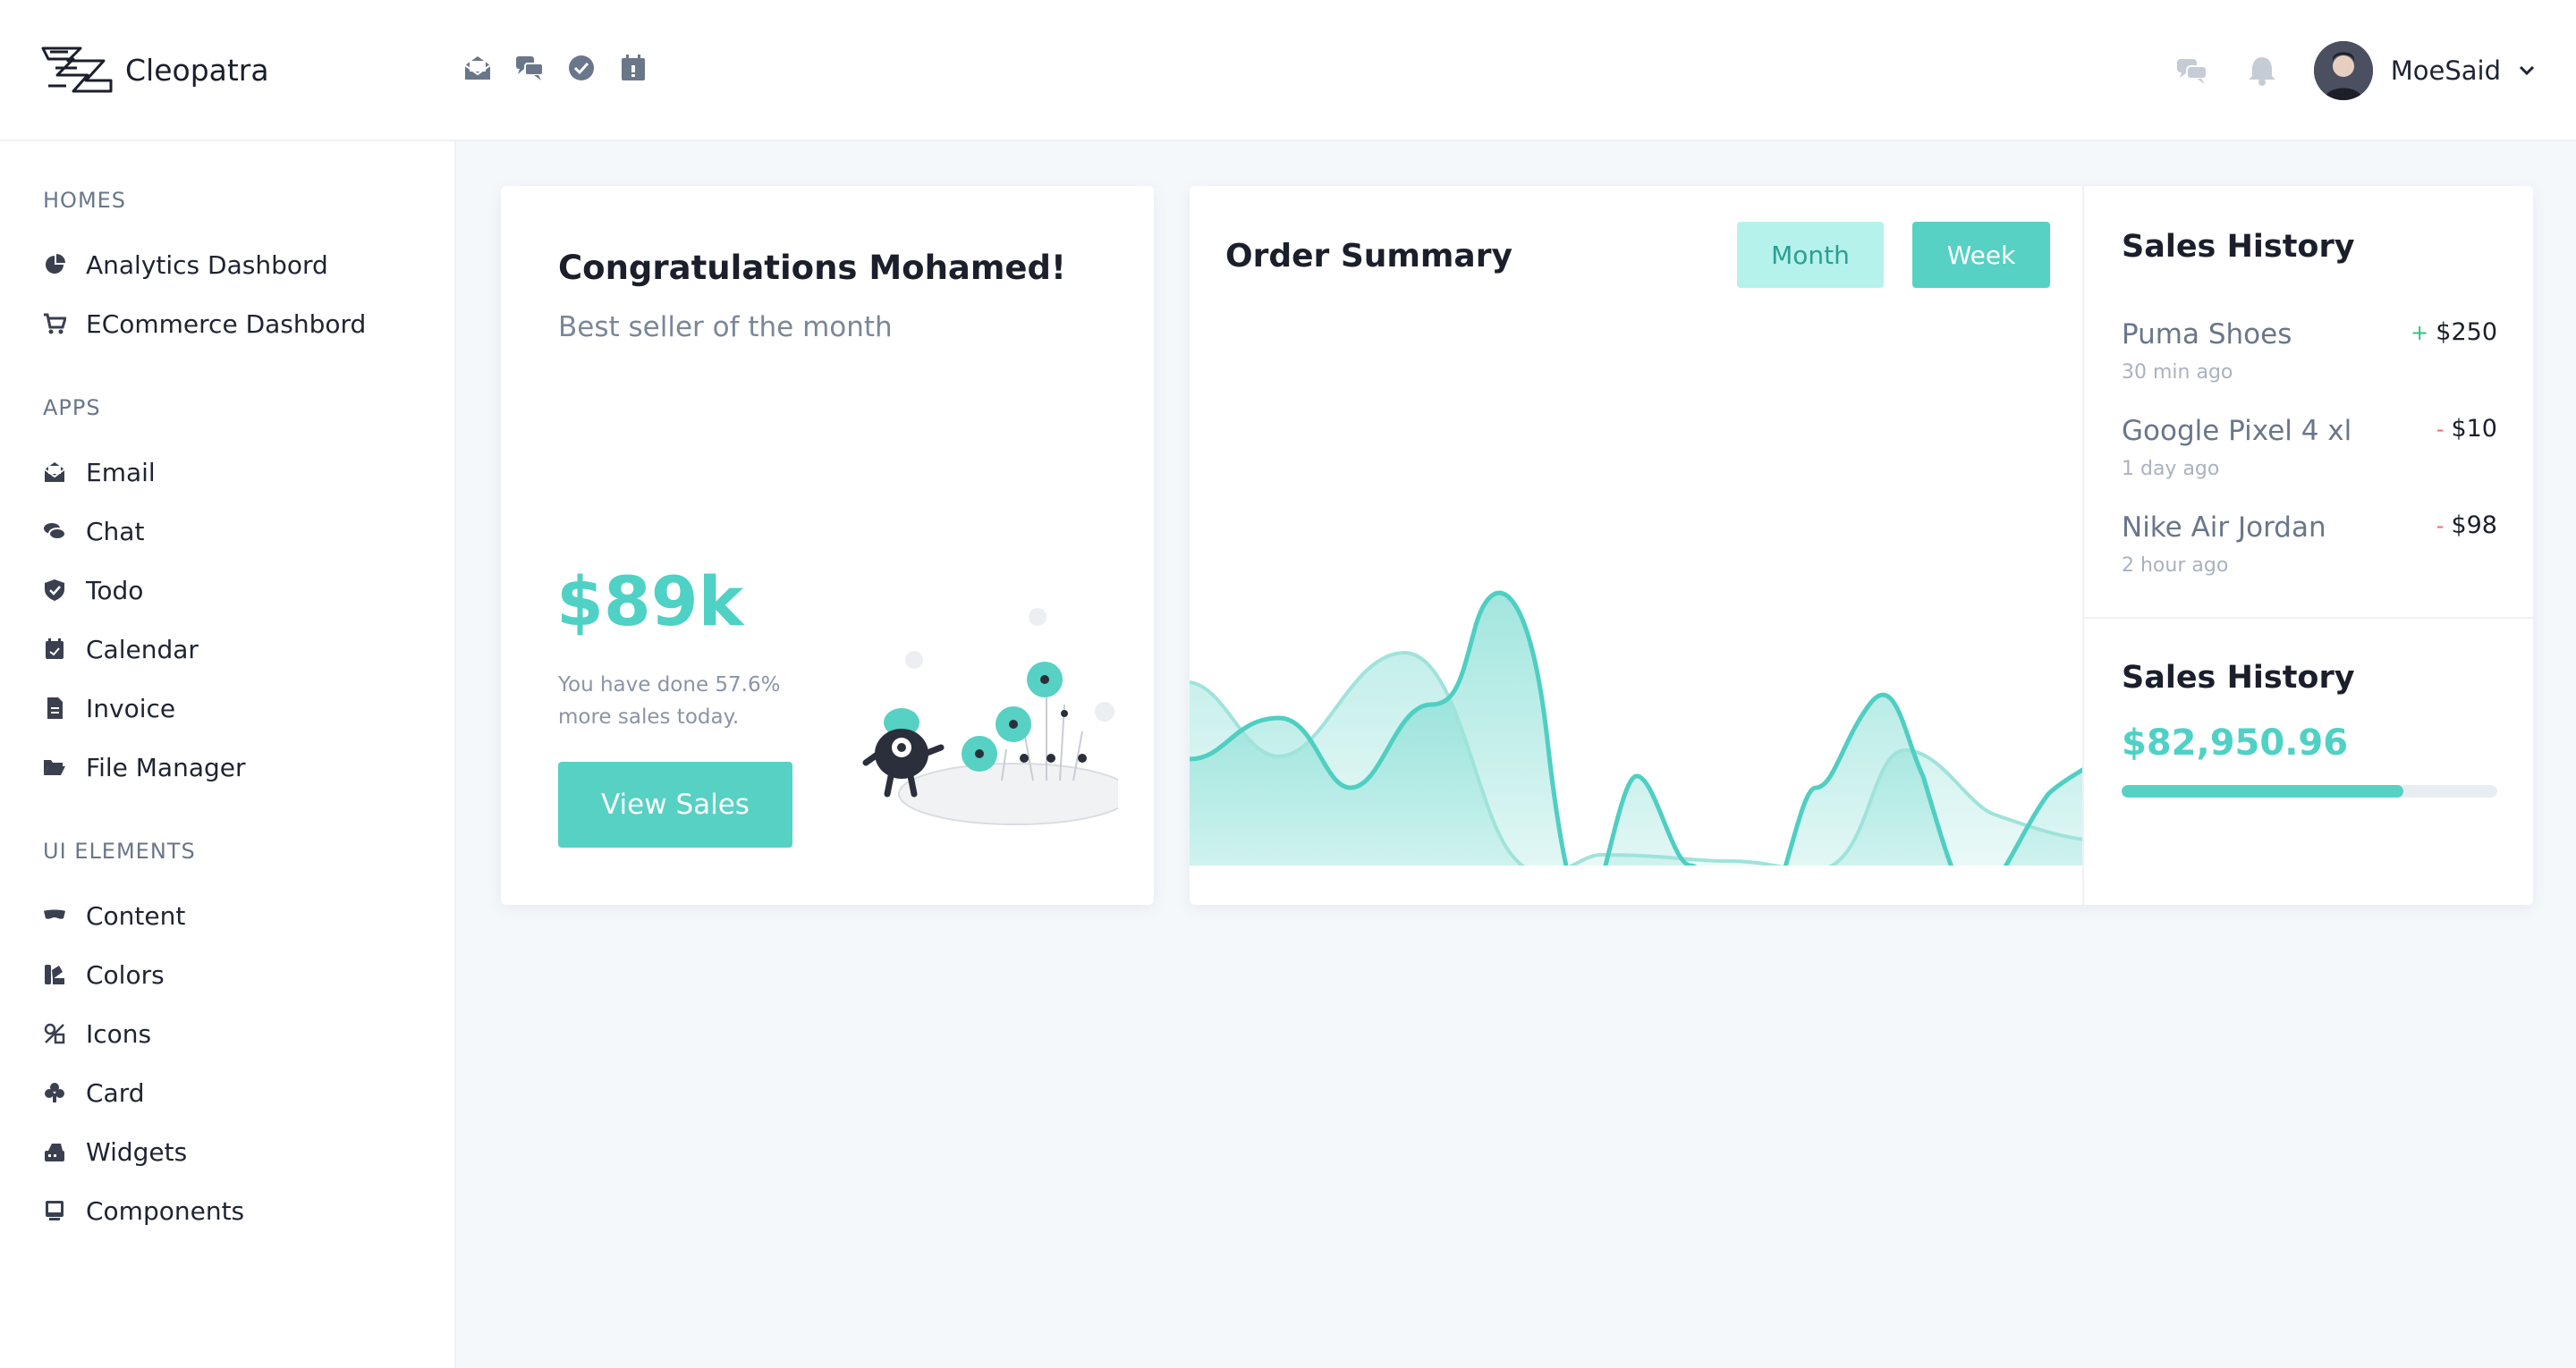 This screenshot has width=2576, height=1368. What do you see at coordinates (72, 408) in the screenshot?
I see `section-title-apps: APPS` at bounding box center [72, 408].